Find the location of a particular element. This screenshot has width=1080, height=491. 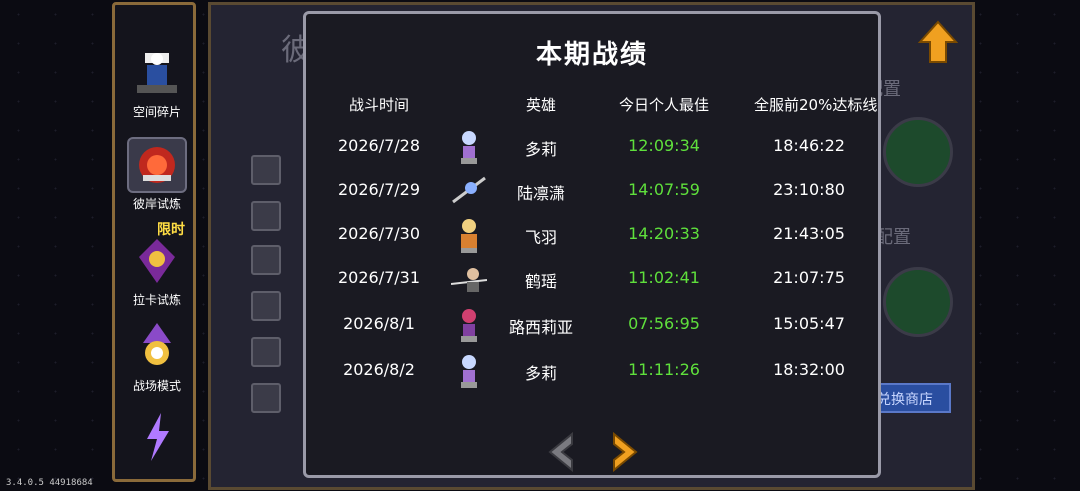

sidebar-item-trial: 彼岸试炼 is located at coordinates (157, 175).